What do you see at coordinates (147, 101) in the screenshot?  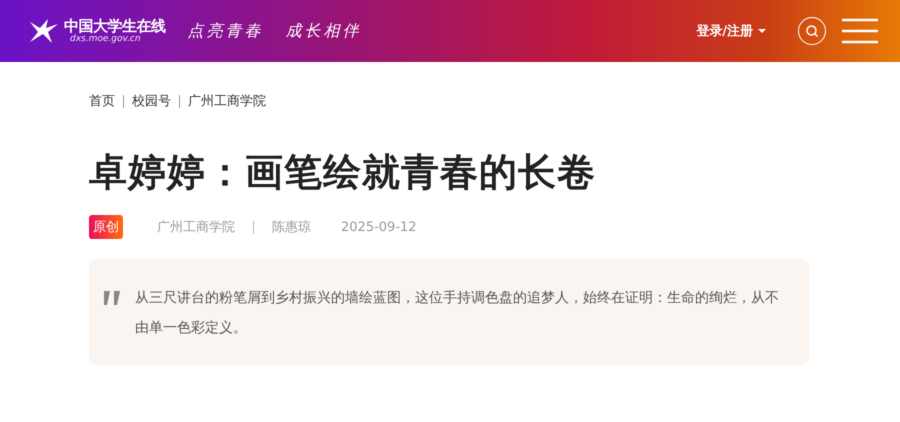 I see `breadcrumb-link: 校园号` at bounding box center [147, 101].